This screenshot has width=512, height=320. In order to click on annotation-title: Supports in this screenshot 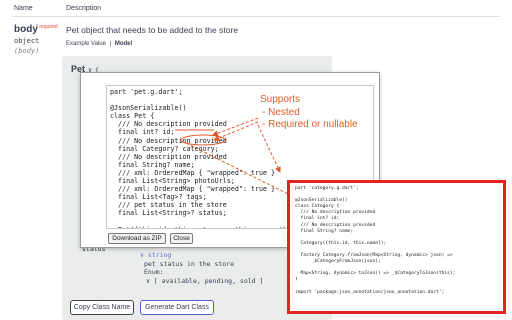, I will do `click(280, 99)`.